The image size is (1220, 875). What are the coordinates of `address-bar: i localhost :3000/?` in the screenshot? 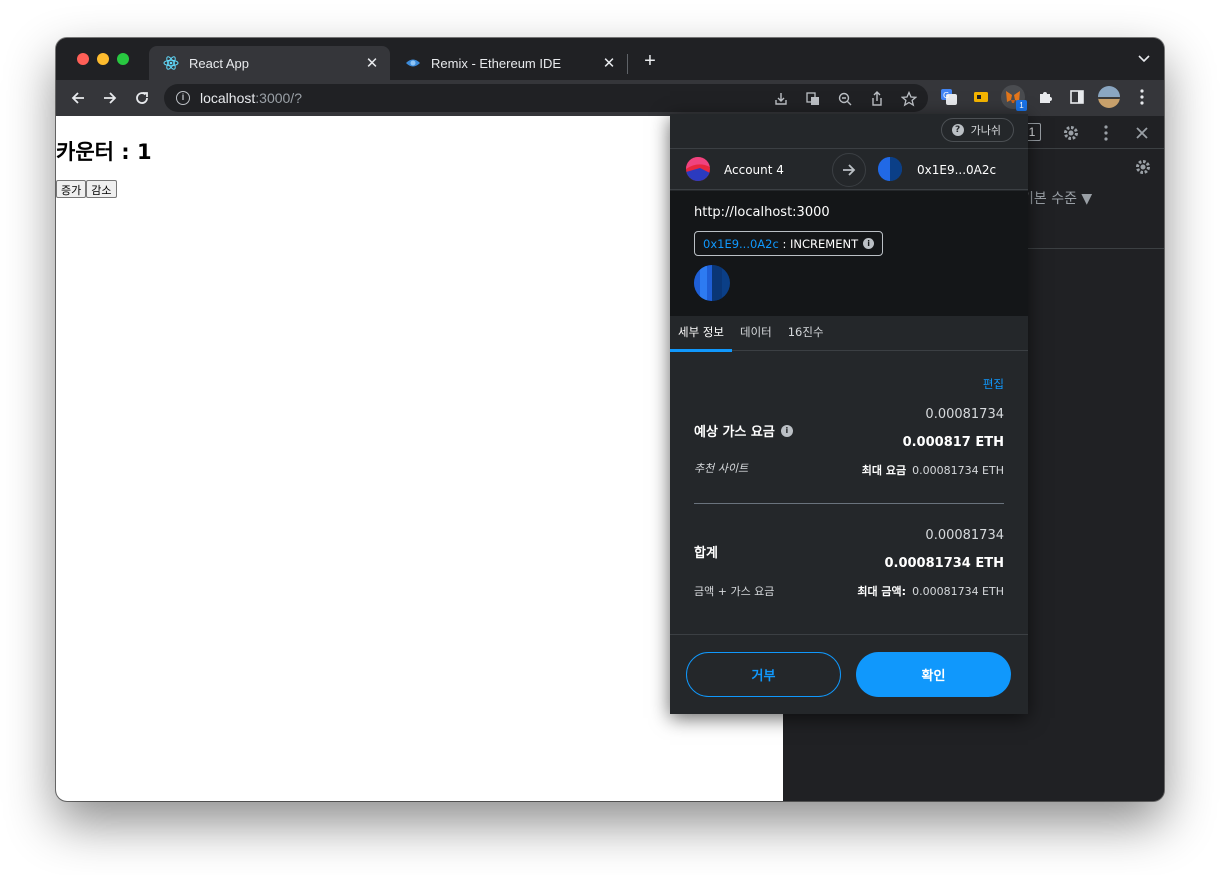 It's located at (546, 98).